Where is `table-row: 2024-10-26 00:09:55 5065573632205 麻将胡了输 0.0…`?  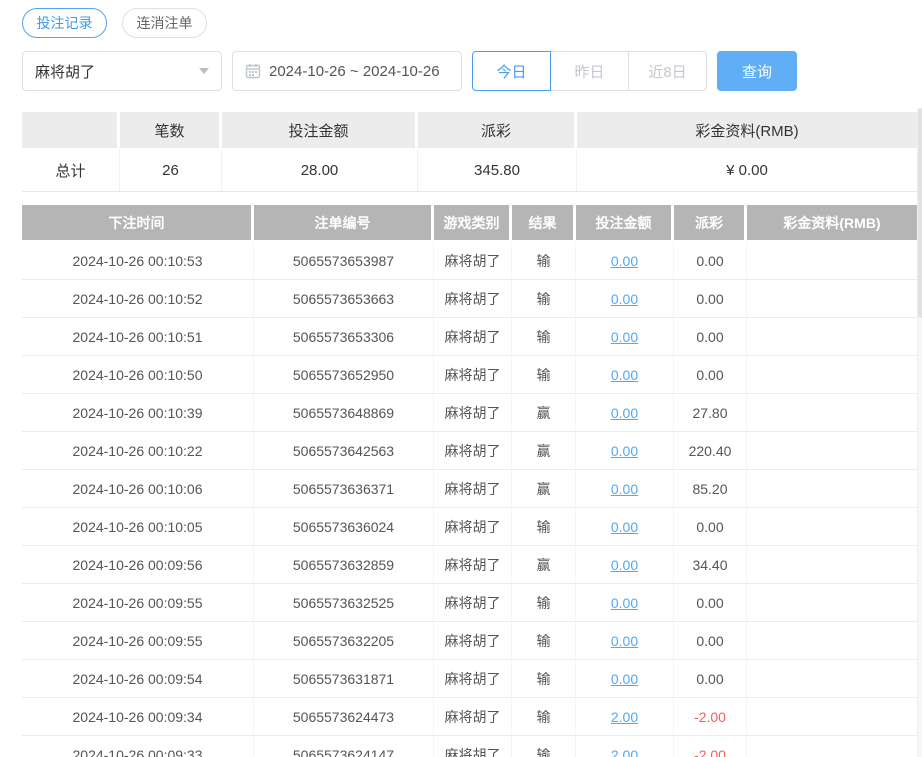 table-row: 2024-10-26 00:09:55 5065573632205 麻将胡了输 0.0… is located at coordinates (469, 641).